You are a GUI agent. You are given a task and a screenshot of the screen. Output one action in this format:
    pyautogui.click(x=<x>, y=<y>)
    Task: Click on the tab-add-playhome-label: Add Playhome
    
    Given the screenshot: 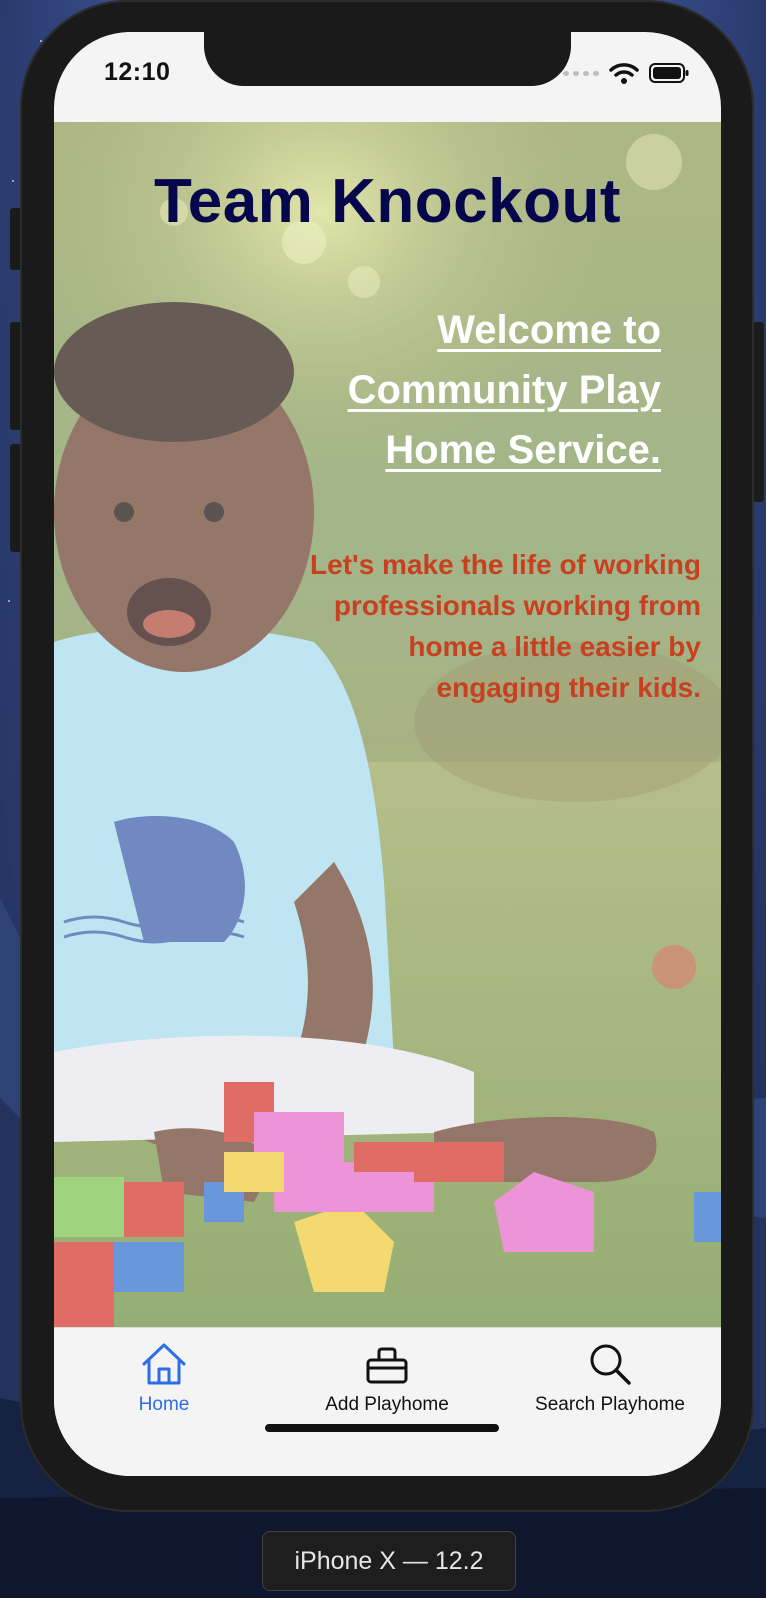 What is the action you would take?
    pyautogui.click(x=387, y=1404)
    